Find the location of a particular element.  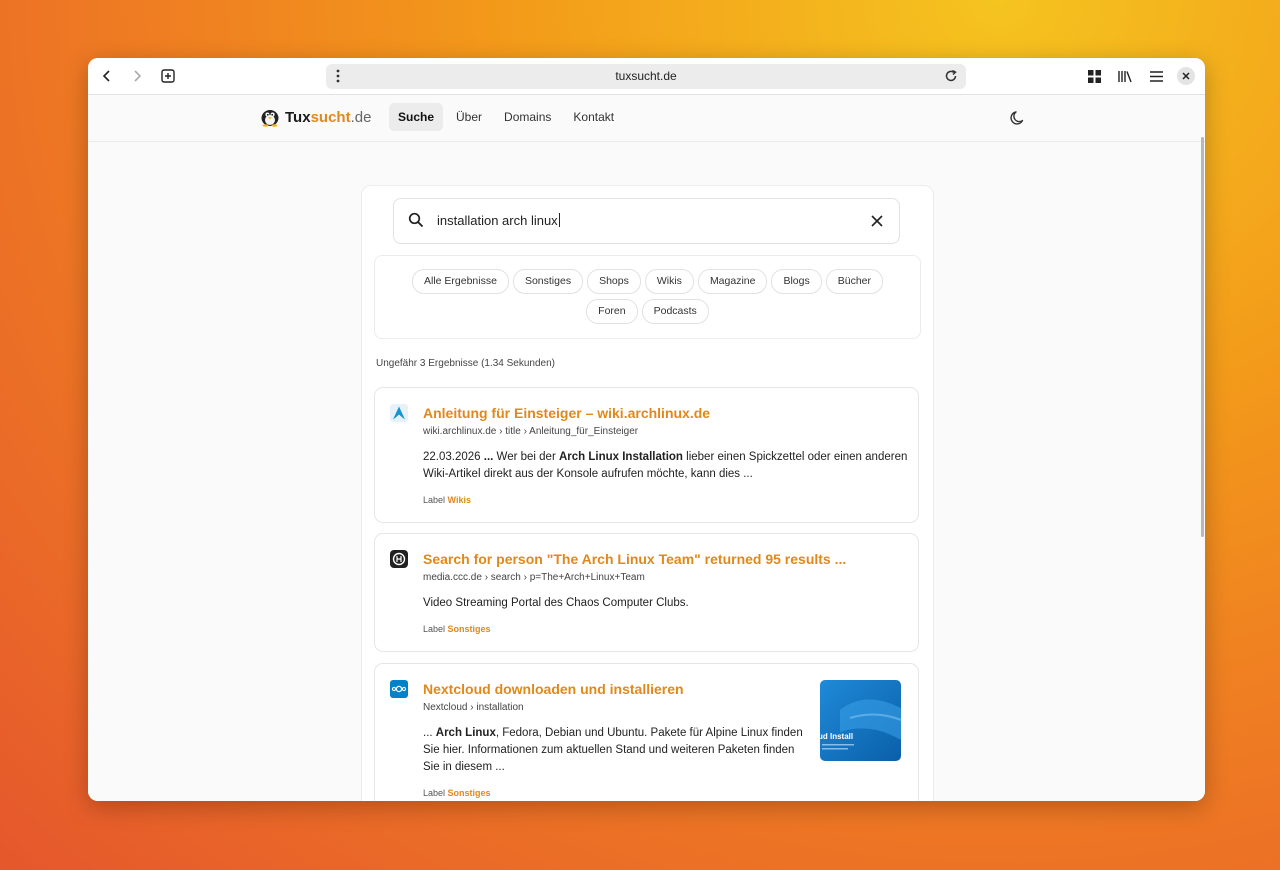

new-tab-button is located at coordinates (168, 76).